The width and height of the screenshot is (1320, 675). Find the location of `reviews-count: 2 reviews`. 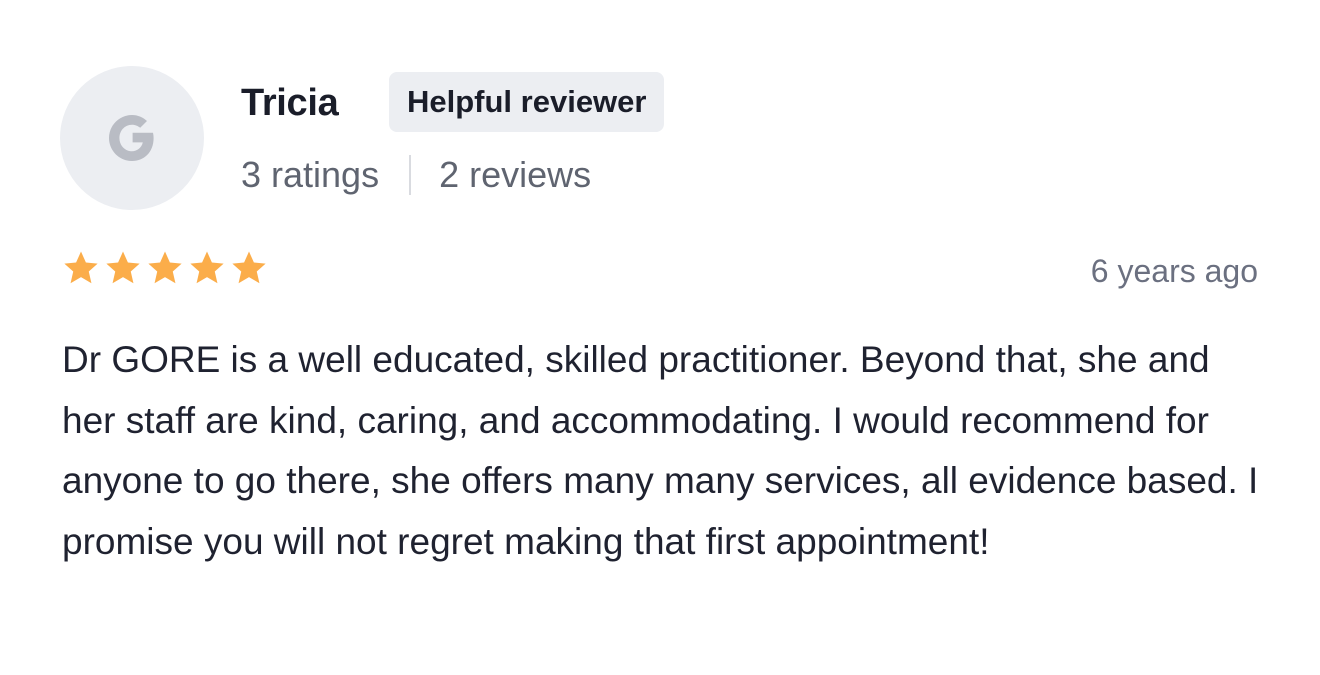

reviews-count: 2 reviews is located at coordinates (515, 174).